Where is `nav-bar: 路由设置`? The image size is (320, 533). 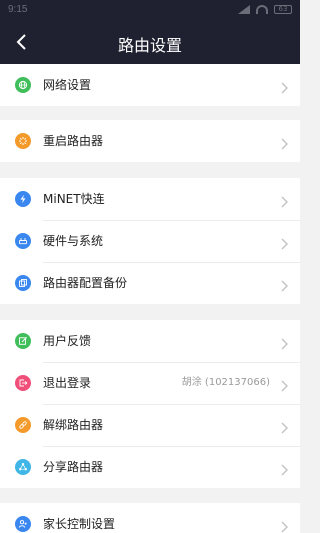 nav-bar: 路由设置 is located at coordinates (150, 42).